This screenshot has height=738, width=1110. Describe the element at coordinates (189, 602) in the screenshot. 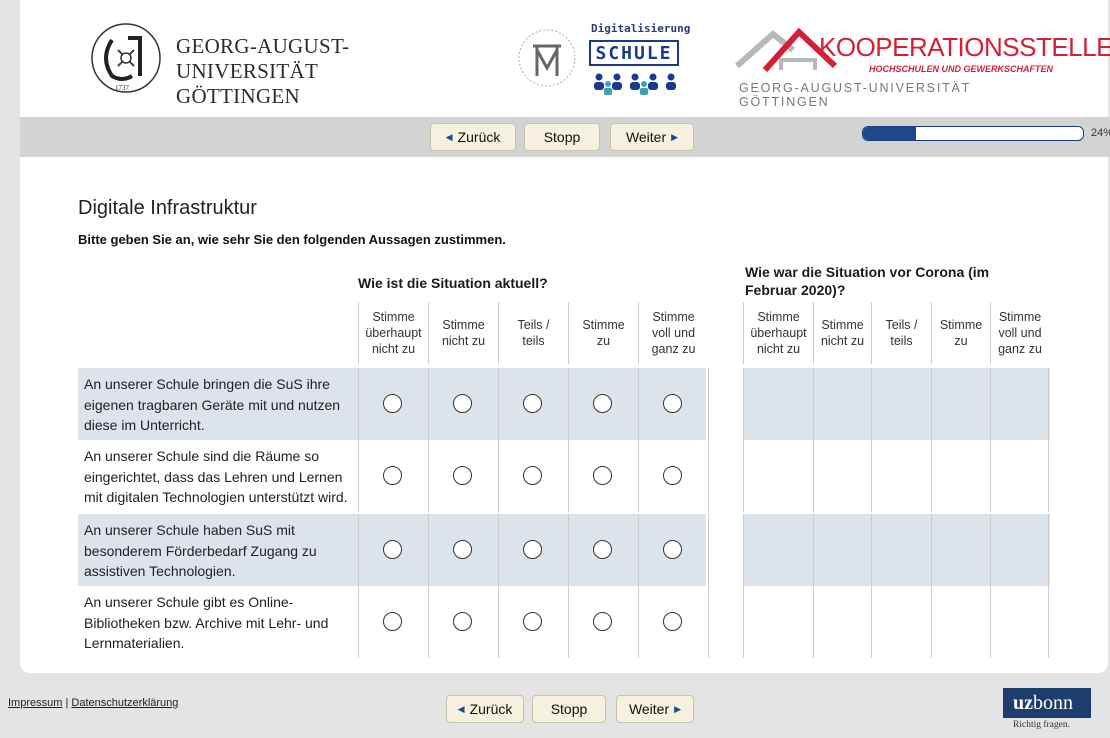

I see `statement-line: An unserer Schule gibt es Online-` at that location.